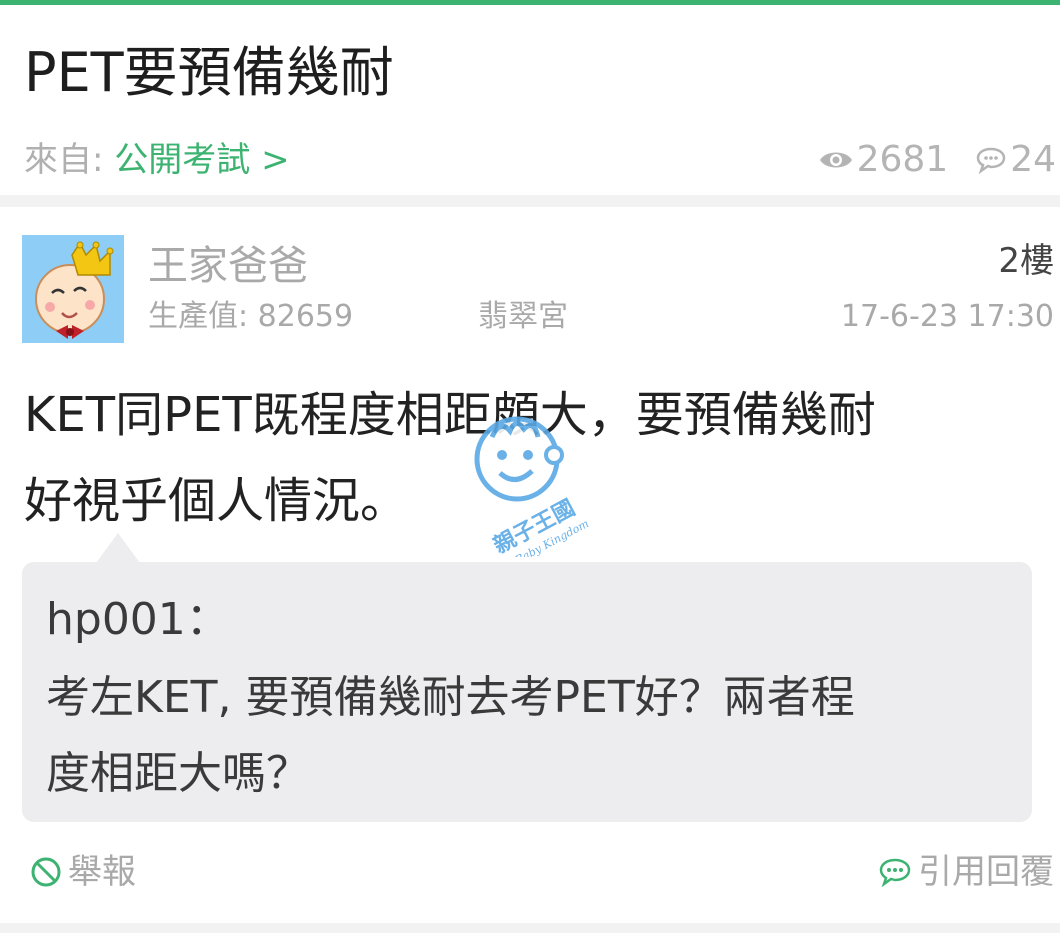 The height and width of the screenshot is (933, 1060). What do you see at coordinates (201, 160) in the screenshot?
I see `forum-link: 公開考試 >` at bounding box center [201, 160].